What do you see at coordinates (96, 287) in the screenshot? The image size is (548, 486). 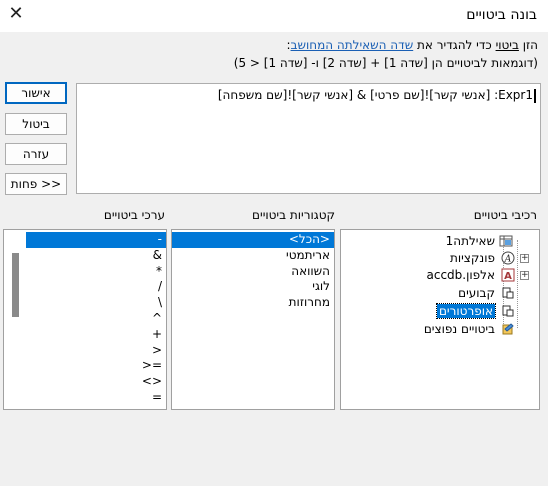 I see `list-item: /` at bounding box center [96, 287].